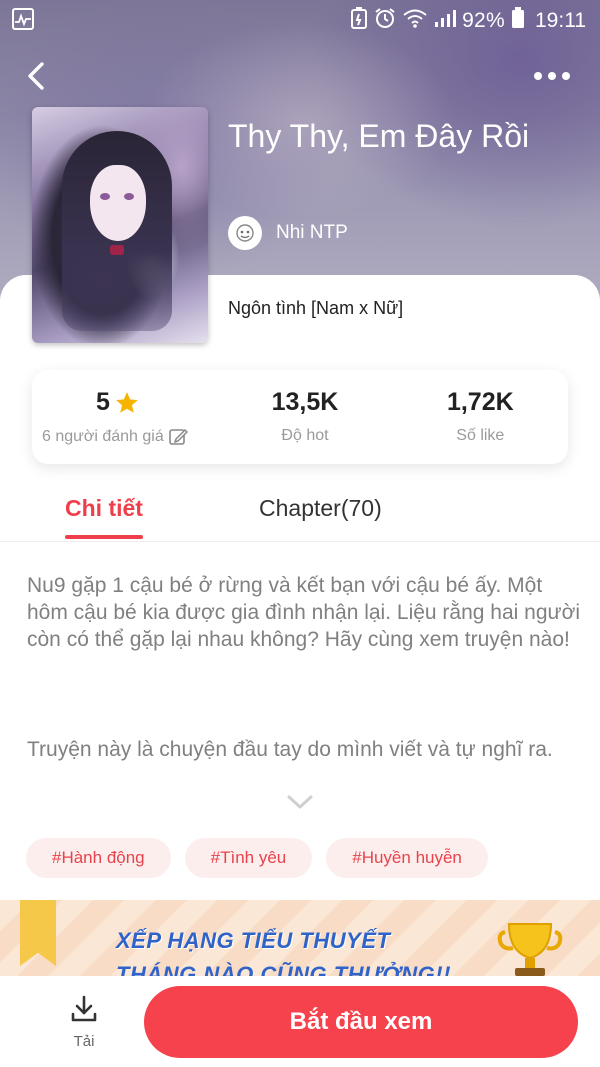 This screenshot has width=600, height=1067. I want to click on tab-detail: Chi tiết, so click(104, 517).